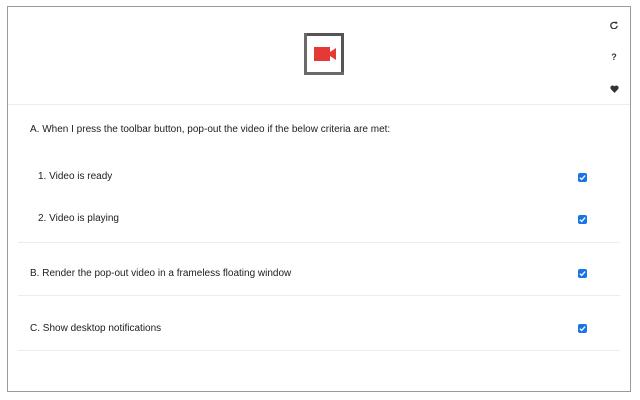  I want to click on refresh-button, so click(614, 25).